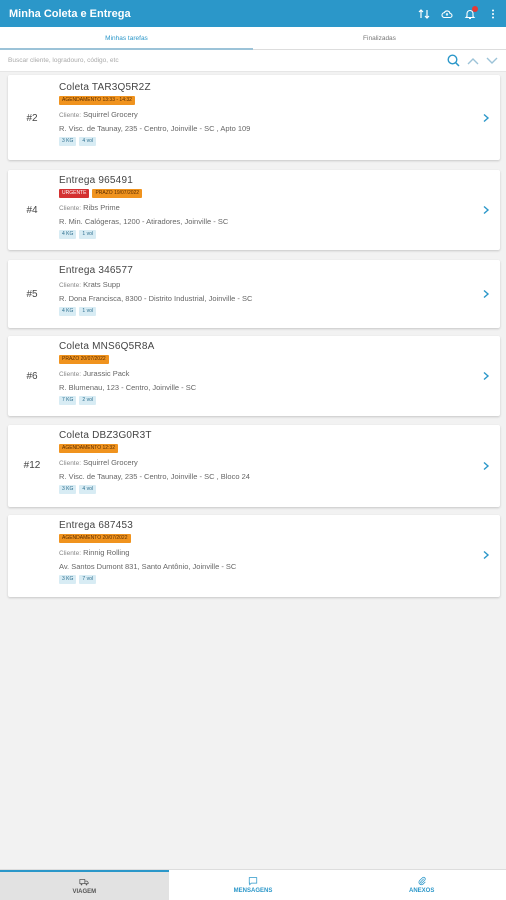 This screenshot has width=506, height=900. Describe the element at coordinates (422, 881) in the screenshot. I see `paperclip-icon` at that location.